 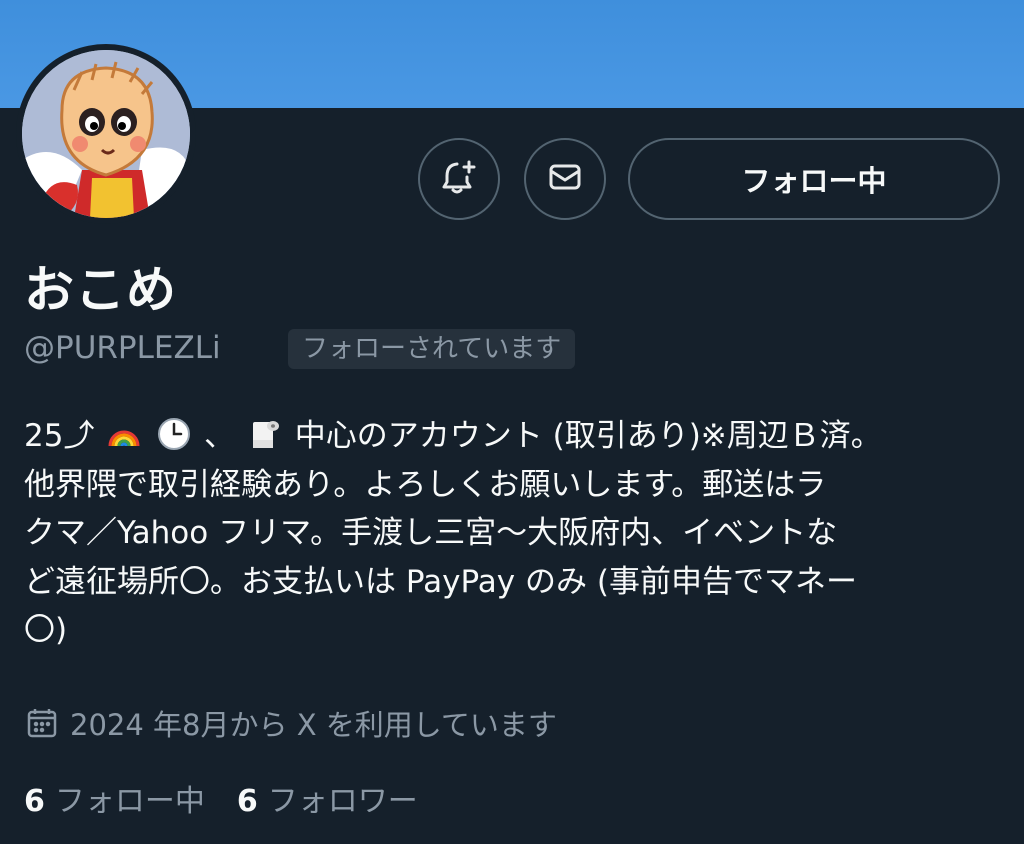 What do you see at coordinates (342, 801) in the screenshot?
I see `followers-label: フォロワー` at bounding box center [342, 801].